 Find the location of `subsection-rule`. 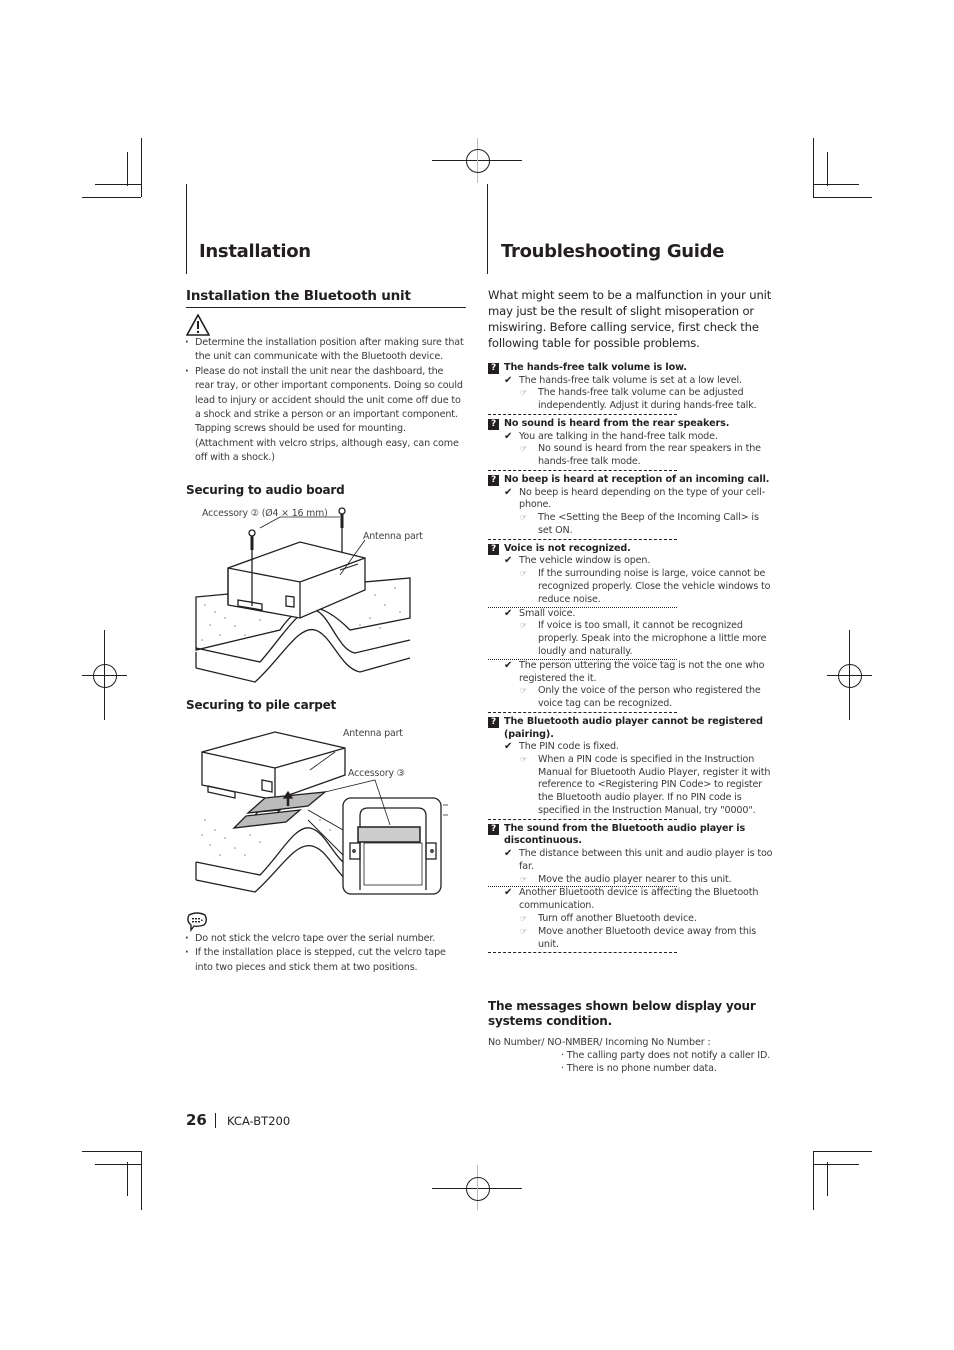

subsection-rule is located at coordinates (326, 307).